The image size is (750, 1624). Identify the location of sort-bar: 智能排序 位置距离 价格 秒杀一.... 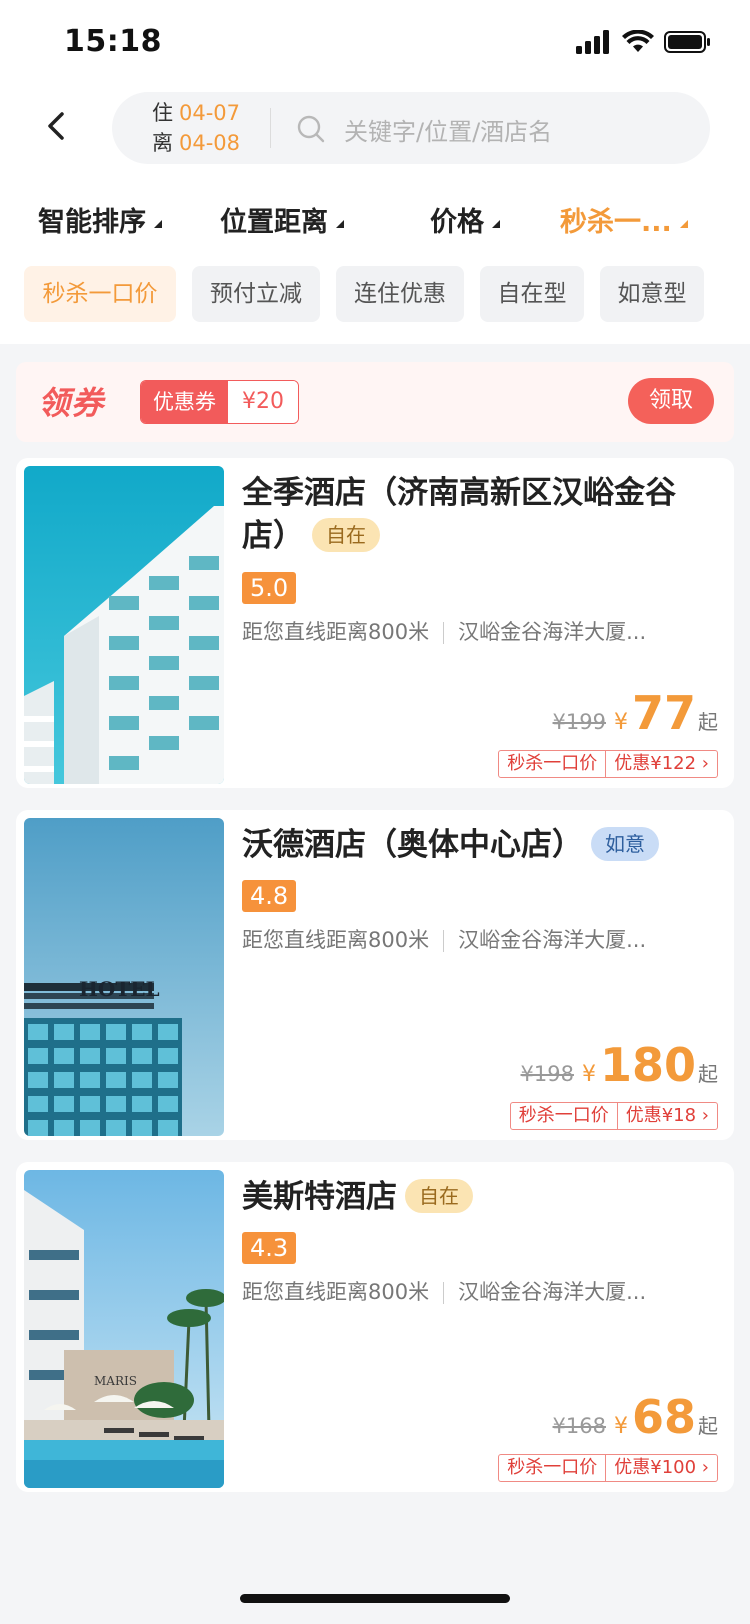
(375, 220).